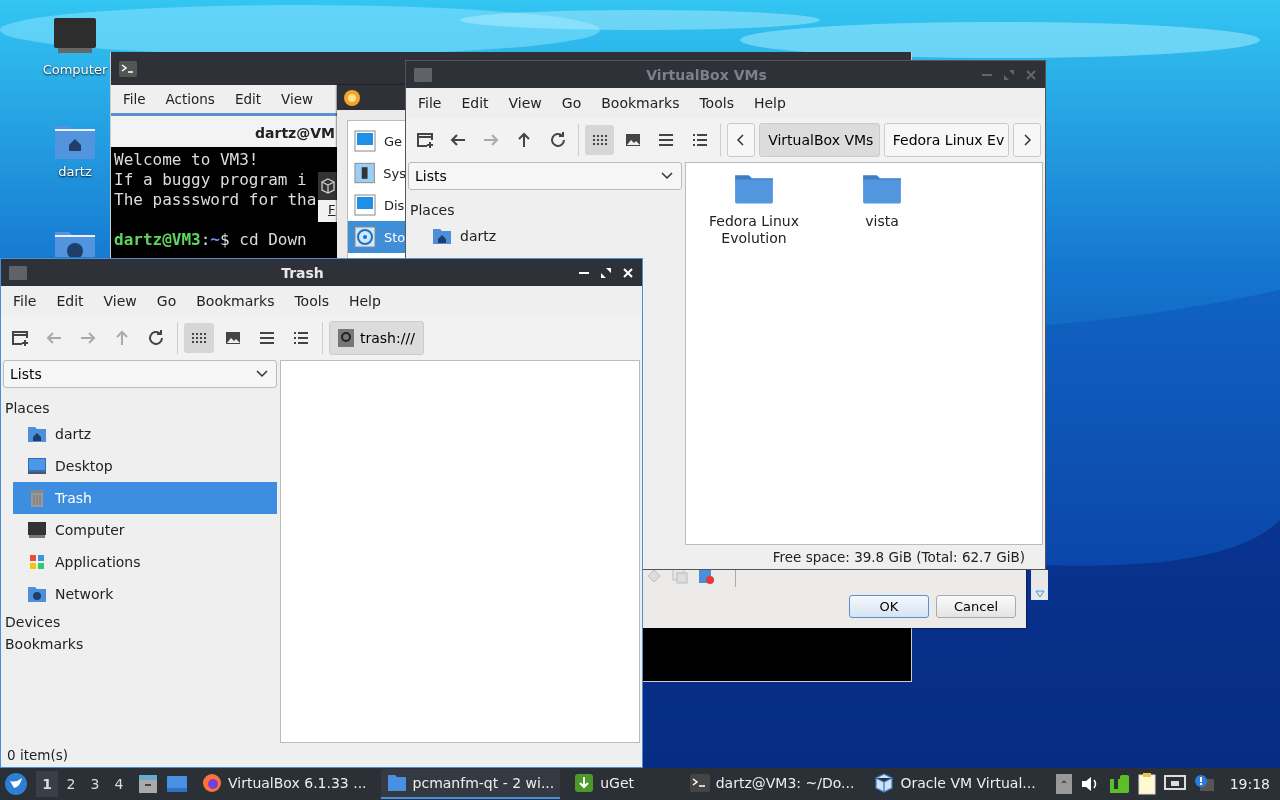  Describe the element at coordinates (1248, 784) in the screenshot. I see `clock: 19:18` at that location.